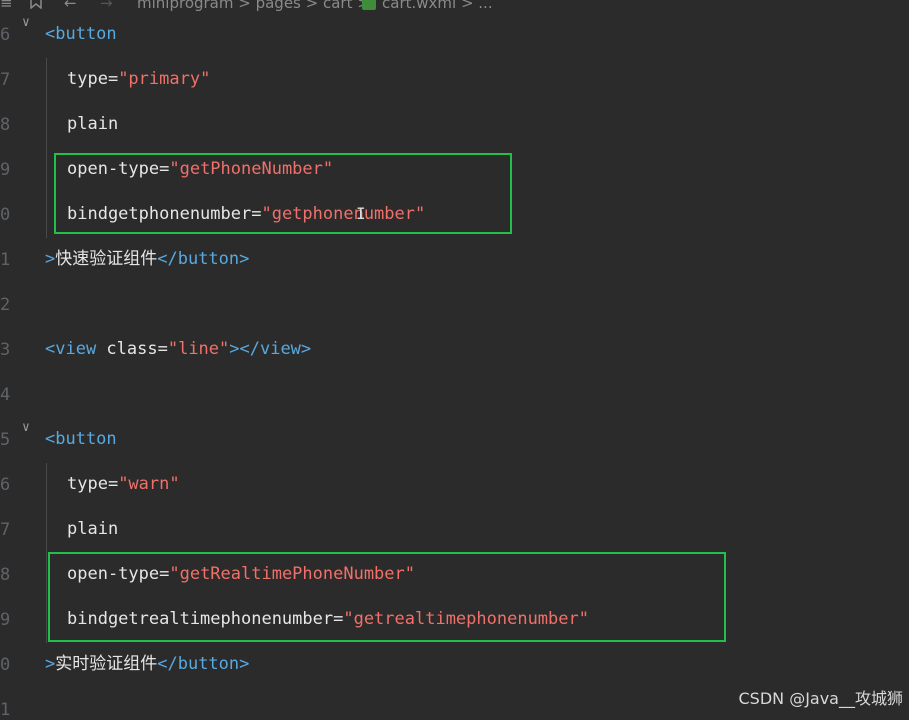 Image resolution: width=909 pixels, height=720 pixels. What do you see at coordinates (253, 6) in the screenshot?
I see `breadcrumb-path: miniprogram > pages > cart >` at bounding box center [253, 6].